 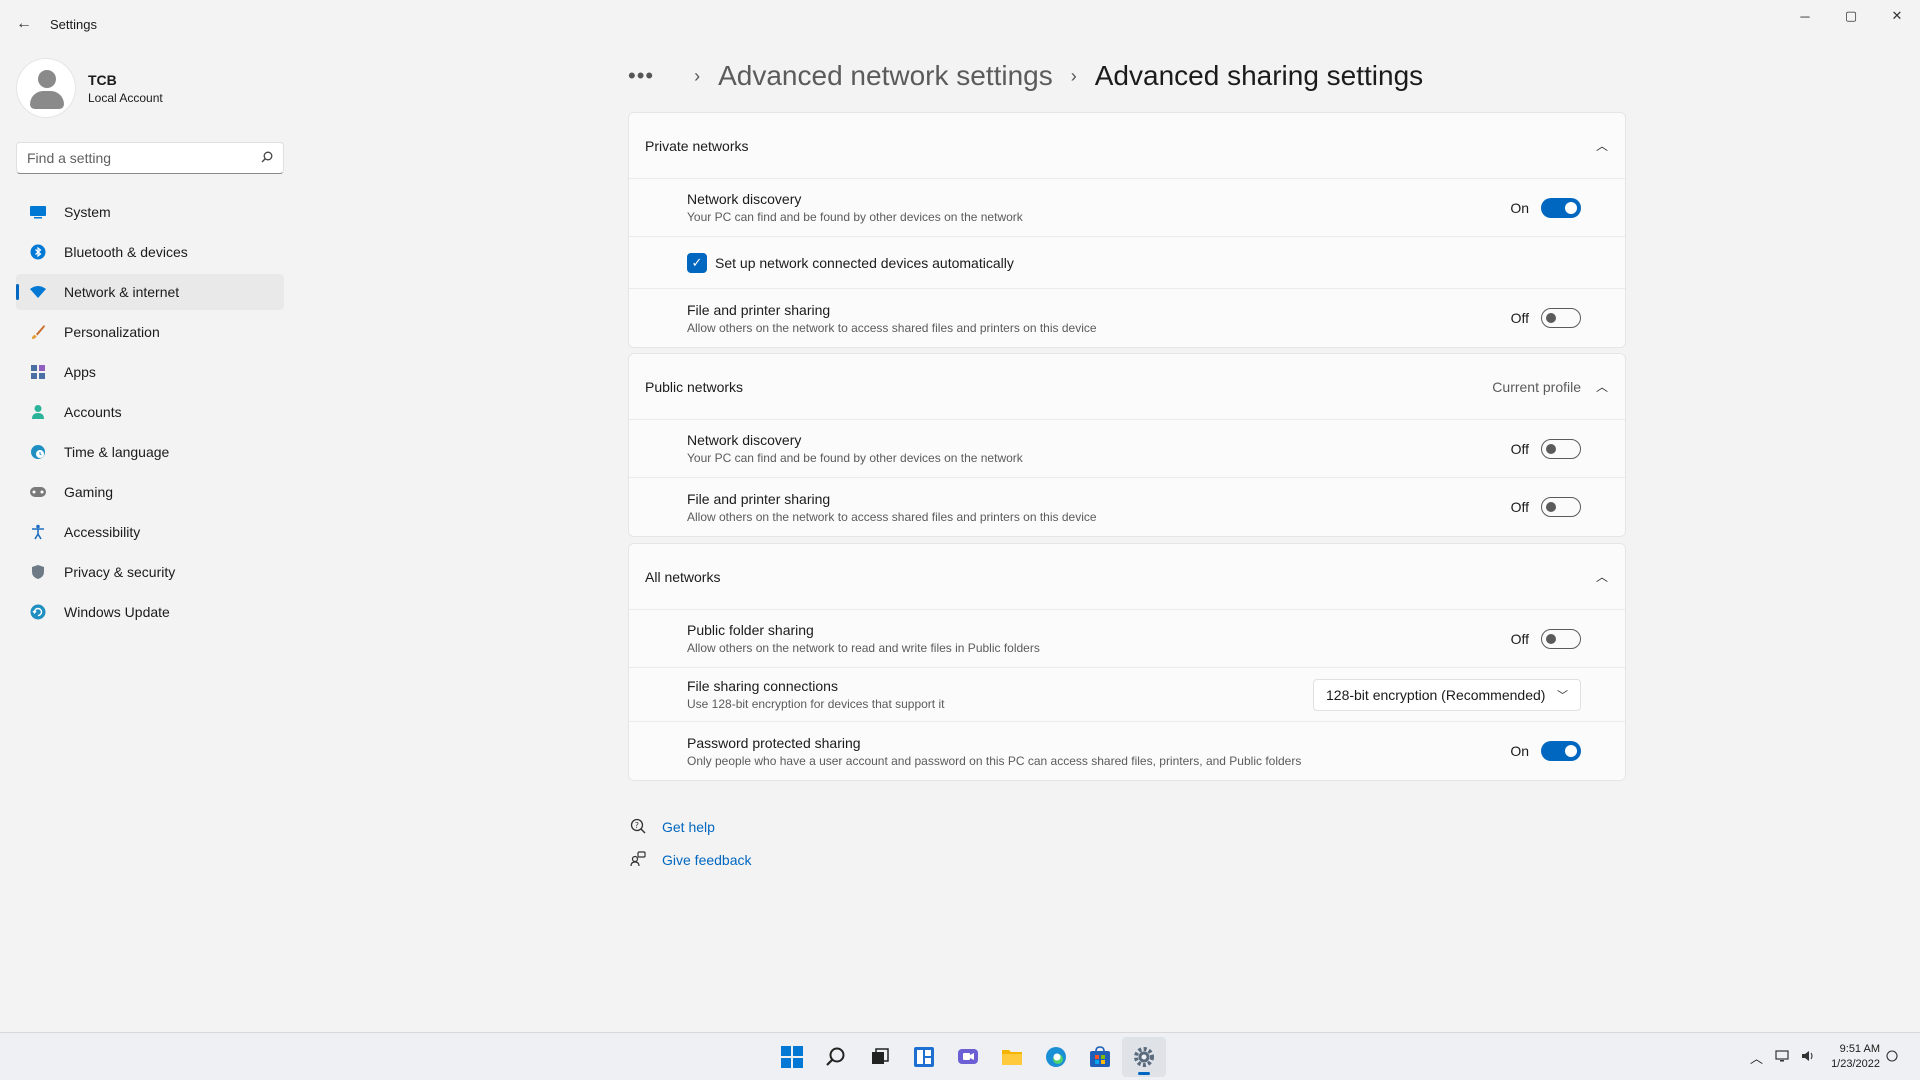 I want to click on all-networks-header: All networks ︿, so click(x=1127, y=577).